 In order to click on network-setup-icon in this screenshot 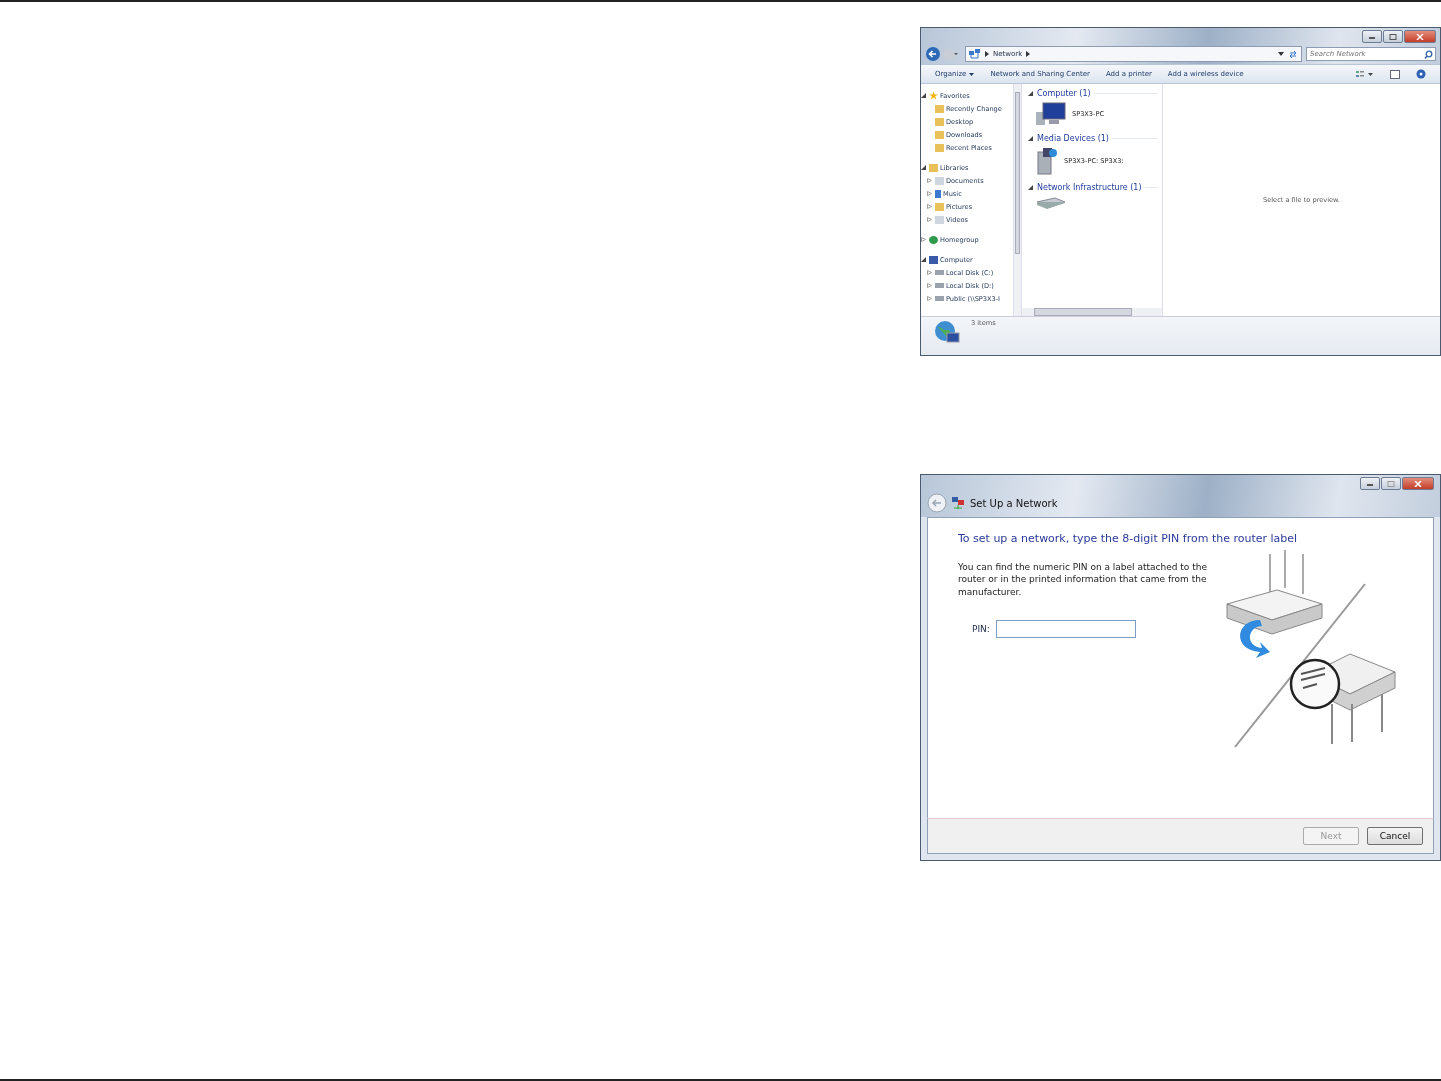, I will do `click(958, 503)`.